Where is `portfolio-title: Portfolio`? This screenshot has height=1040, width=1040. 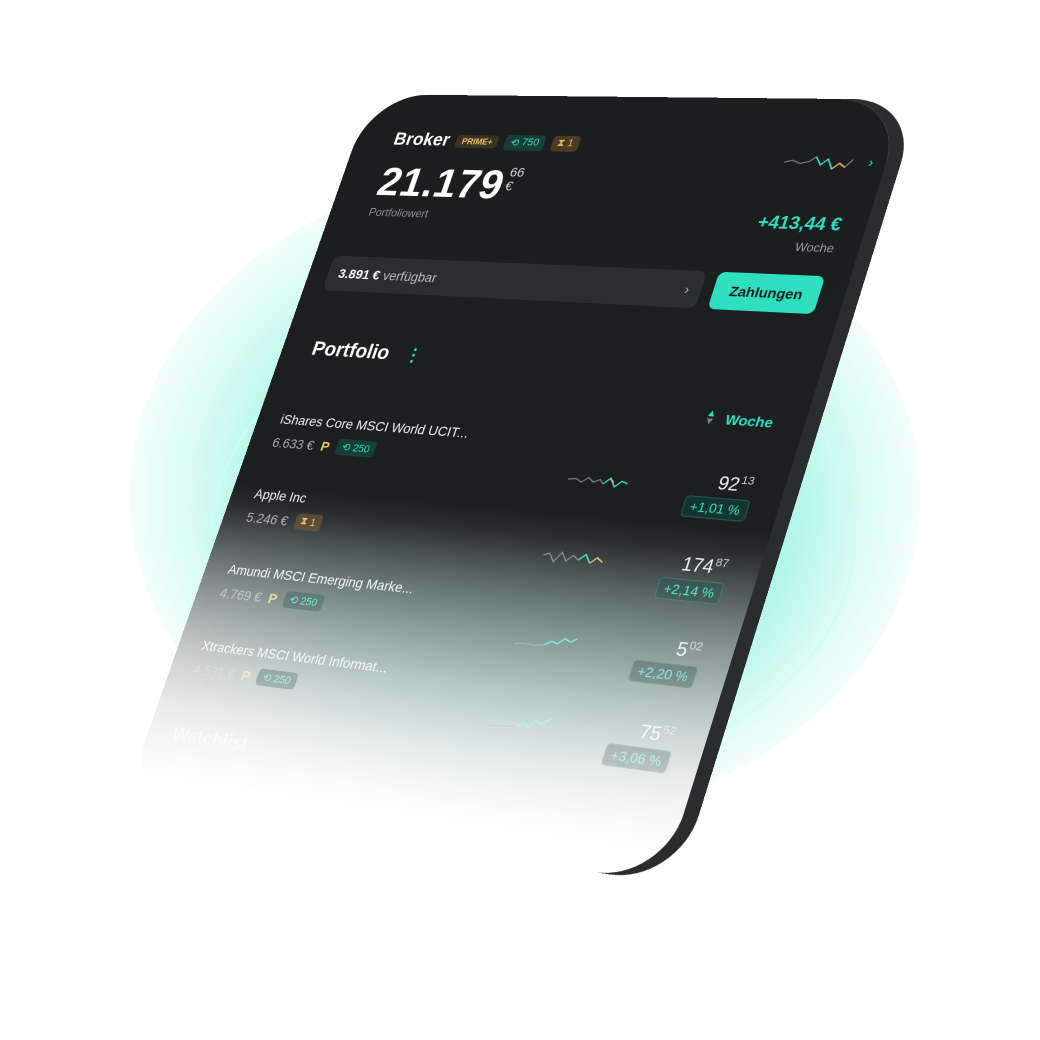
portfolio-title: Portfolio is located at coordinates (351, 351).